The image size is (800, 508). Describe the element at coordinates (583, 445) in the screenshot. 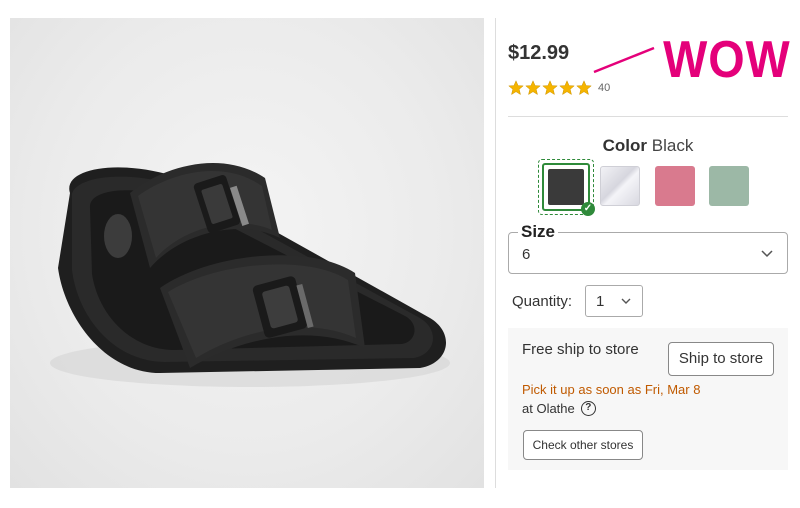

I see `check-other-stores-button: Check other stores` at that location.